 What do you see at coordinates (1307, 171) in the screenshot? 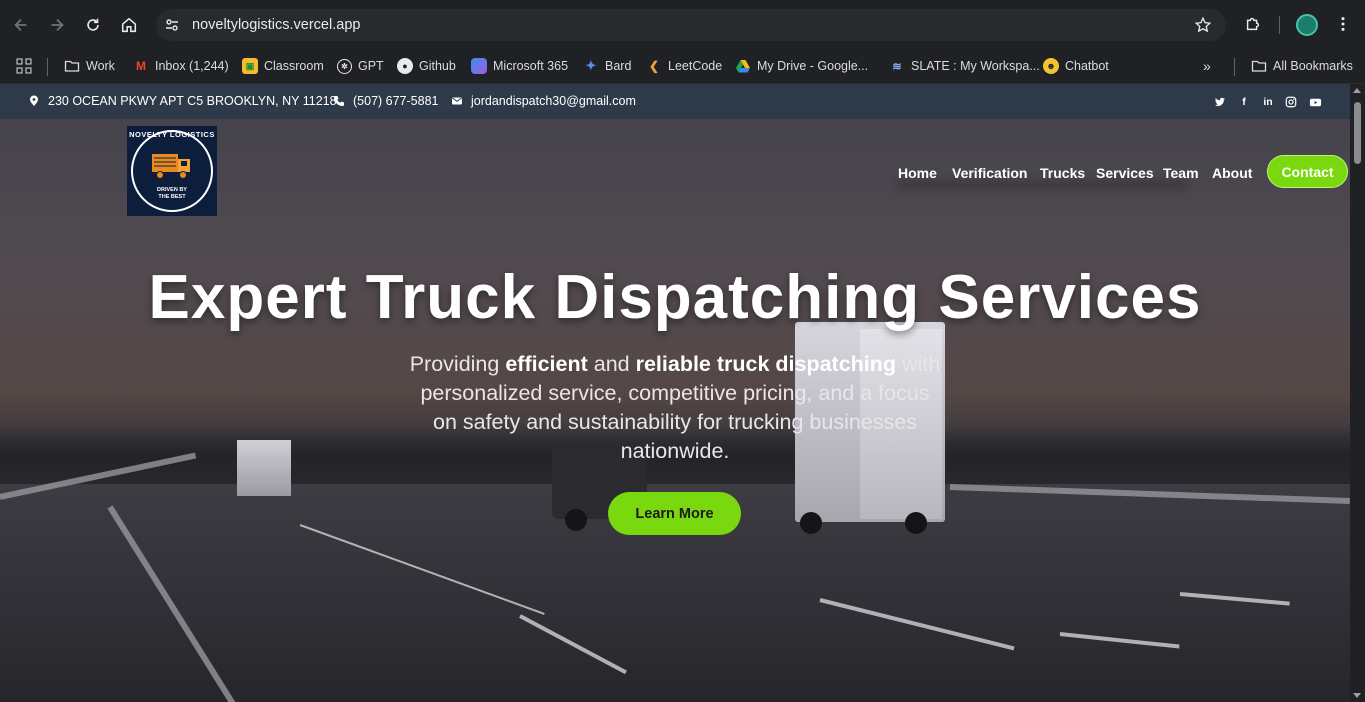
I see `contact-button: Contact` at bounding box center [1307, 171].